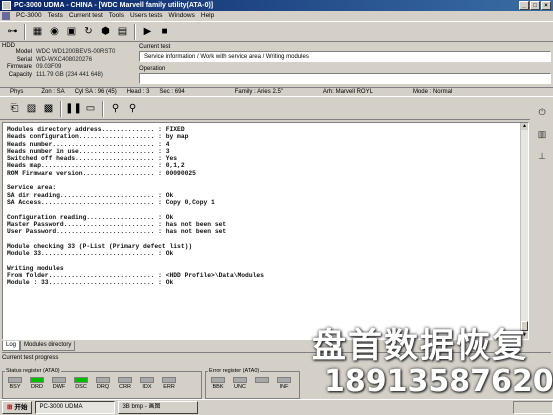 The width and height of the screenshot is (553, 415). Describe the element at coordinates (546, 5) in the screenshot. I see `close-button: ×` at that location.